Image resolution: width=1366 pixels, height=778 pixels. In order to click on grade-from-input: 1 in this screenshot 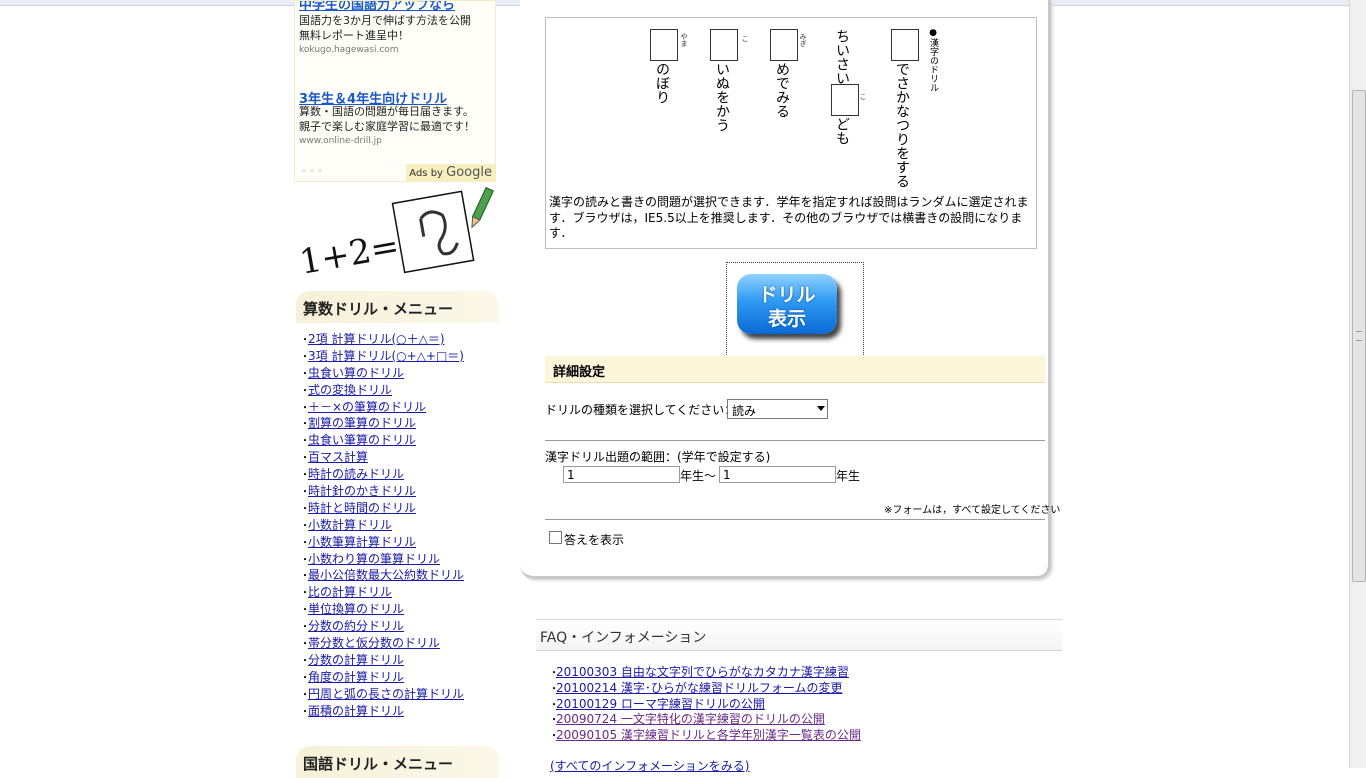, I will do `click(621, 474)`.